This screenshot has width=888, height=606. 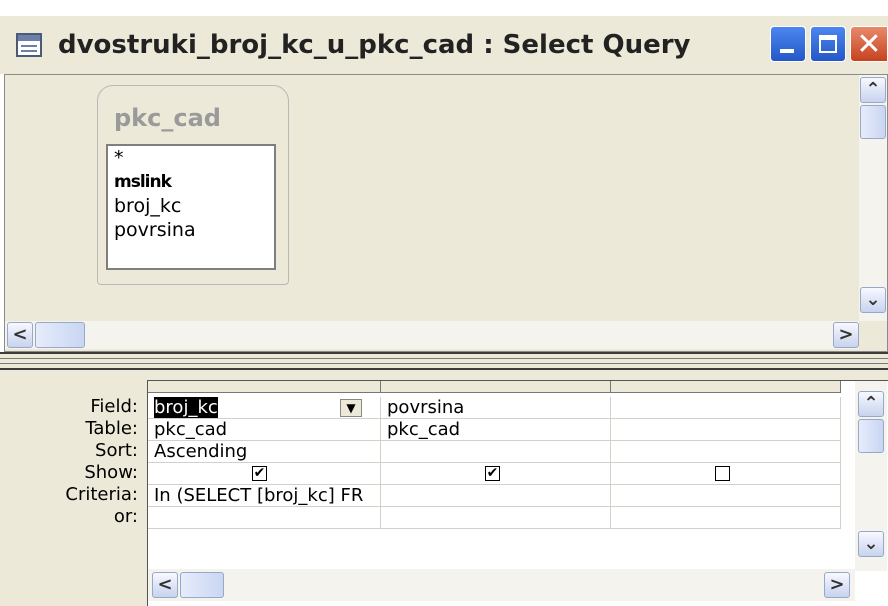 What do you see at coordinates (167, 118) in the screenshot?
I see `table-name: pkc_cad` at bounding box center [167, 118].